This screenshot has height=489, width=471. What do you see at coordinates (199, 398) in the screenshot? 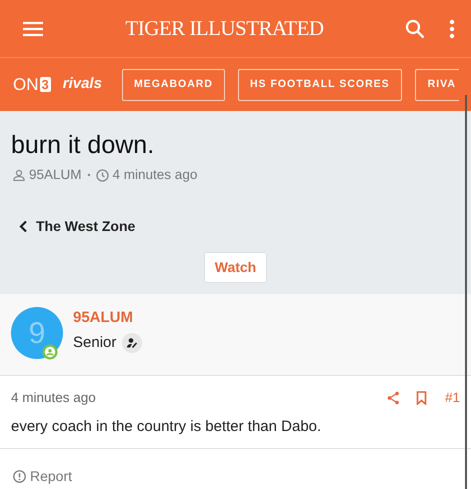
I see `post-time: 4 minutes ago` at bounding box center [199, 398].